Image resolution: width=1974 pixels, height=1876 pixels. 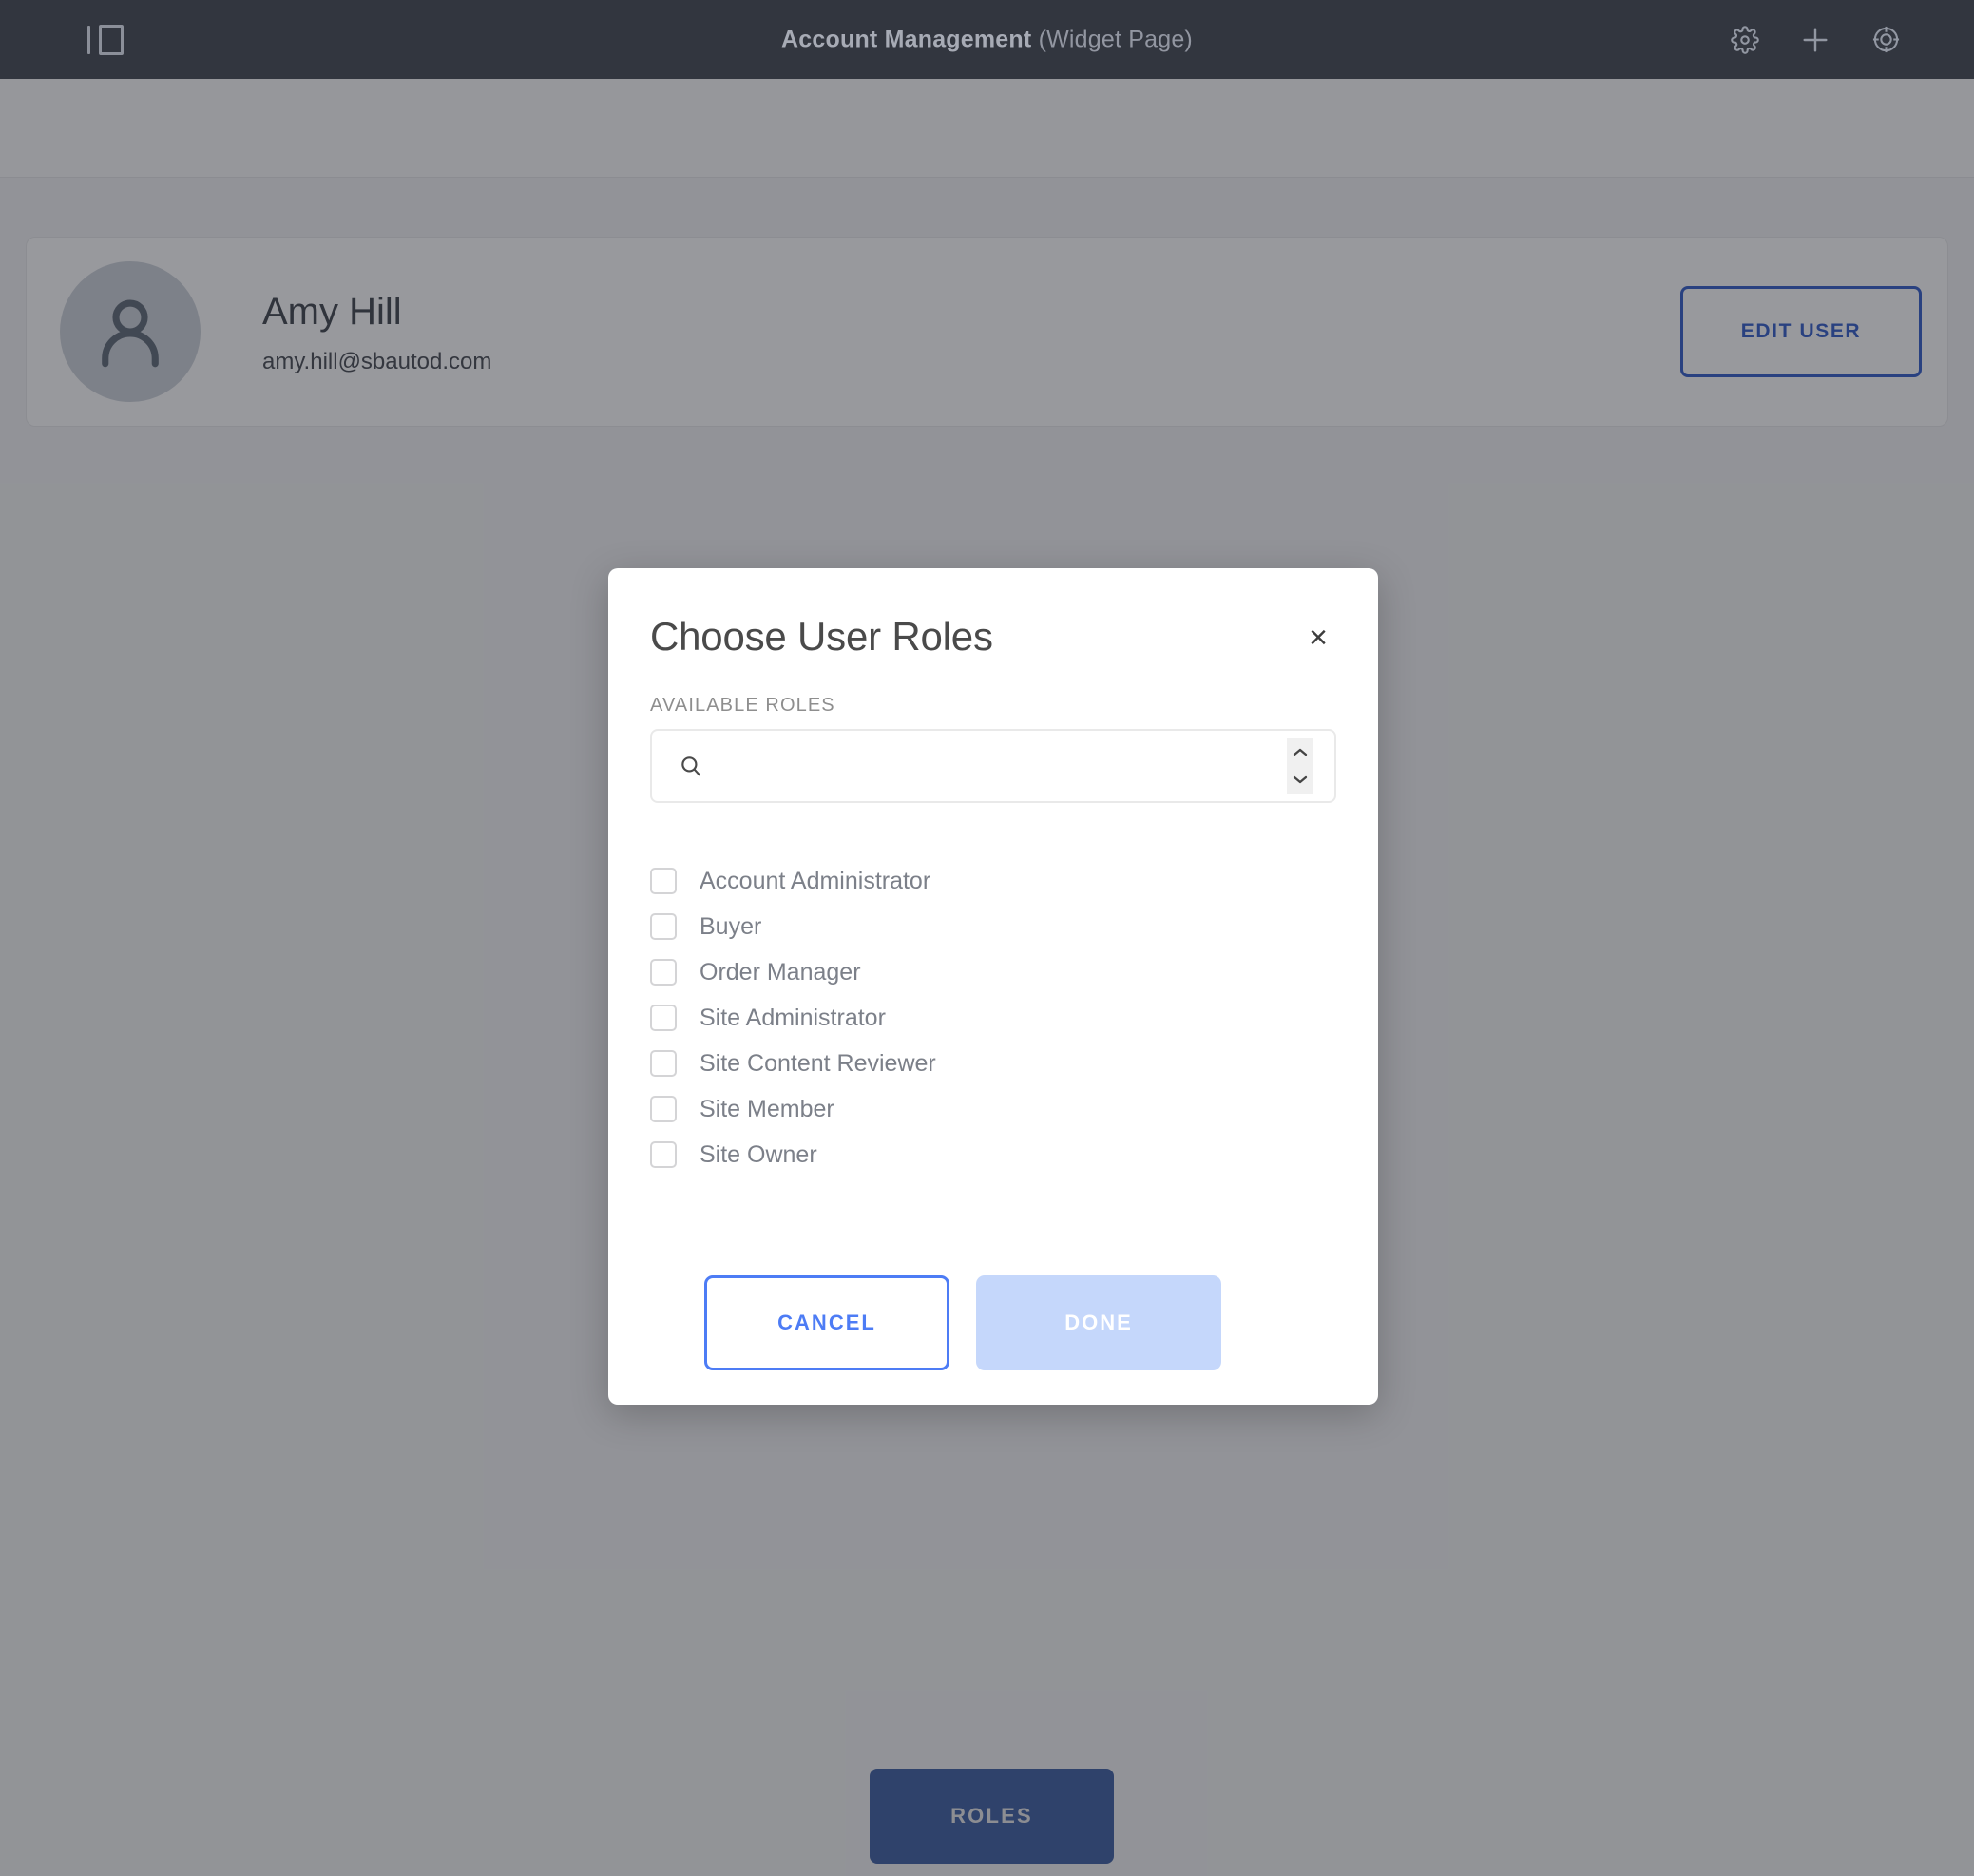 What do you see at coordinates (993, 1155) in the screenshot?
I see `role-list-item: Site Owner` at bounding box center [993, 1155].